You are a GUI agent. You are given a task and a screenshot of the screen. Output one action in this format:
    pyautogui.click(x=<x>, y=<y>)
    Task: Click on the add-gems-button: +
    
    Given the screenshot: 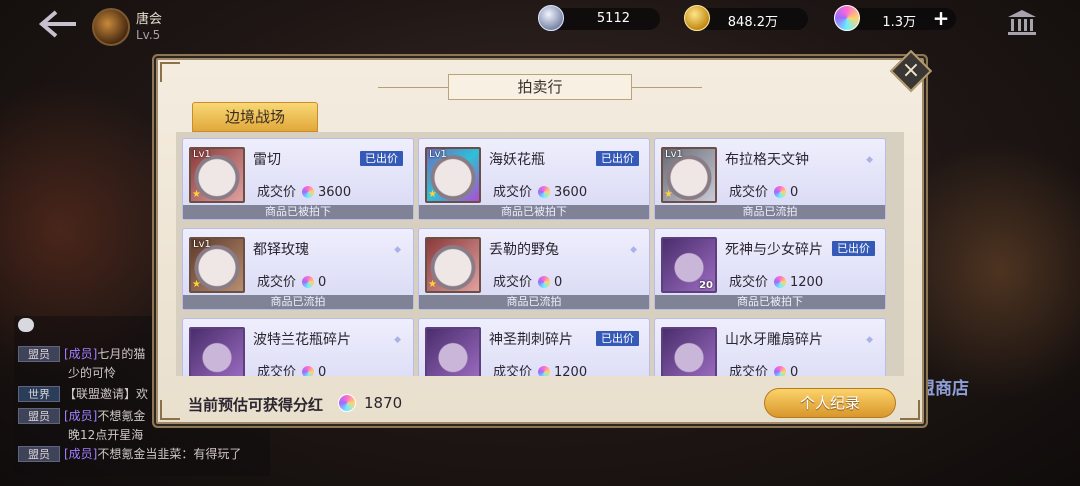 What is the action you would take?
    pyautogui.click(x=941, y=19)
    